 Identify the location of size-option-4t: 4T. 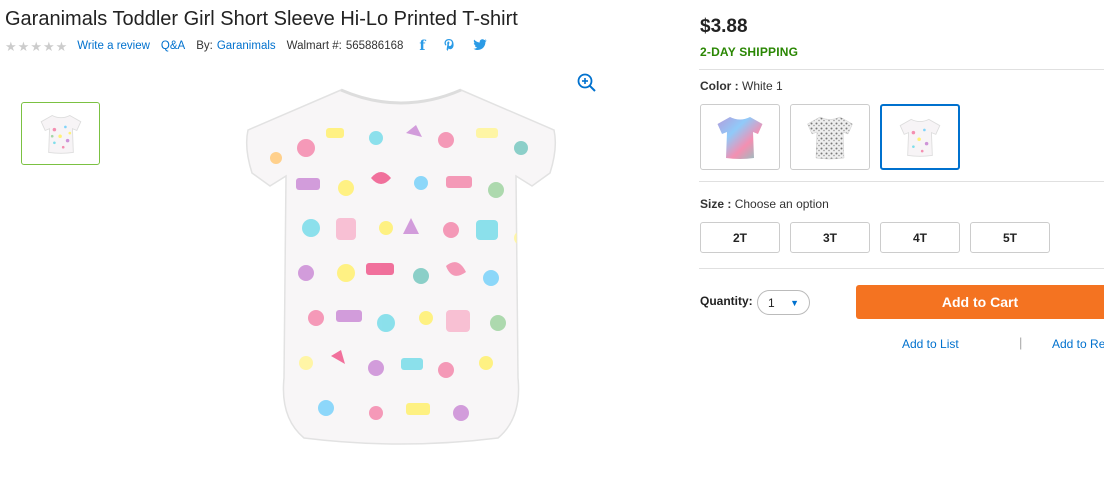
(920, 237).